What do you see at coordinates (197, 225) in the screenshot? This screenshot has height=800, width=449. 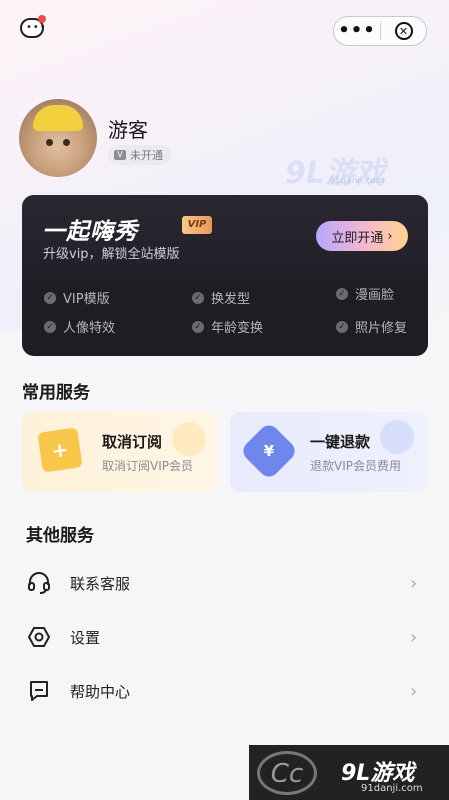 I see `vip-tag: VIP` at bounding box center [197, 225].